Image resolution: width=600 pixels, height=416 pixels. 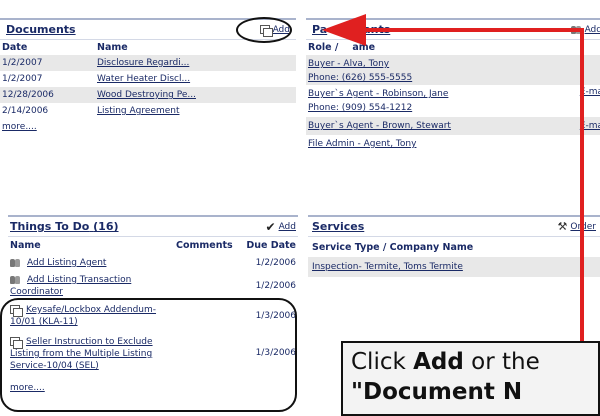 I want to click on instruction-callout: Click Add or the "Document N, so click(x=470, y=378).